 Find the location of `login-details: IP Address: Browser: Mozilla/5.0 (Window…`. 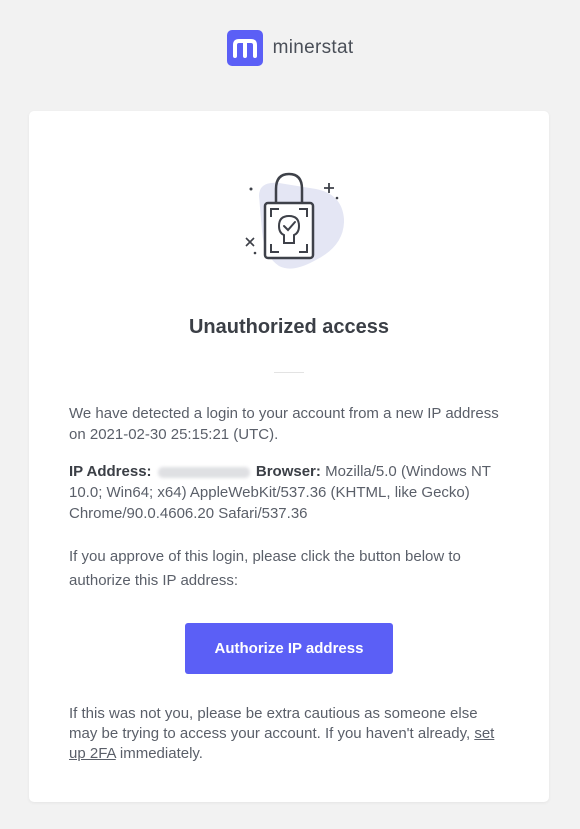

login-details: IP Address: Browser: Mozilla/5.0 (Window… is located at coordinates (289, 492).